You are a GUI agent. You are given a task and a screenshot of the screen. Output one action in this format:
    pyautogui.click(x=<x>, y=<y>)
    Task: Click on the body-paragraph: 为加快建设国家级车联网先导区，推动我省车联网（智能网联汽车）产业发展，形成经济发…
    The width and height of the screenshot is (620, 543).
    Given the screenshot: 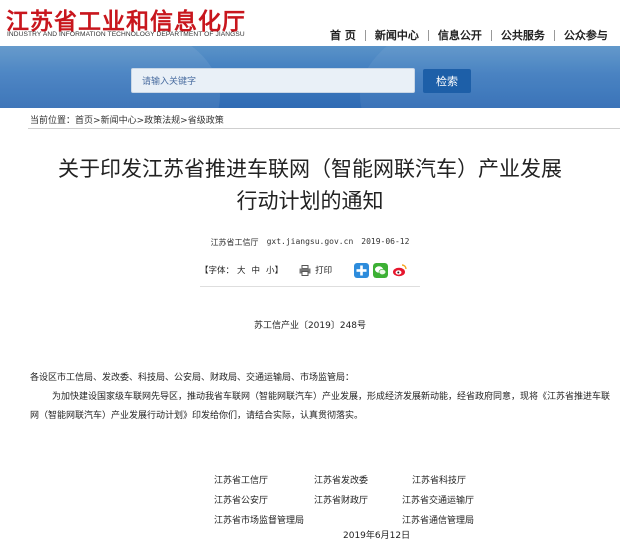 What is the action you would take?
    pyautogui.click(x=320, y=406)
    